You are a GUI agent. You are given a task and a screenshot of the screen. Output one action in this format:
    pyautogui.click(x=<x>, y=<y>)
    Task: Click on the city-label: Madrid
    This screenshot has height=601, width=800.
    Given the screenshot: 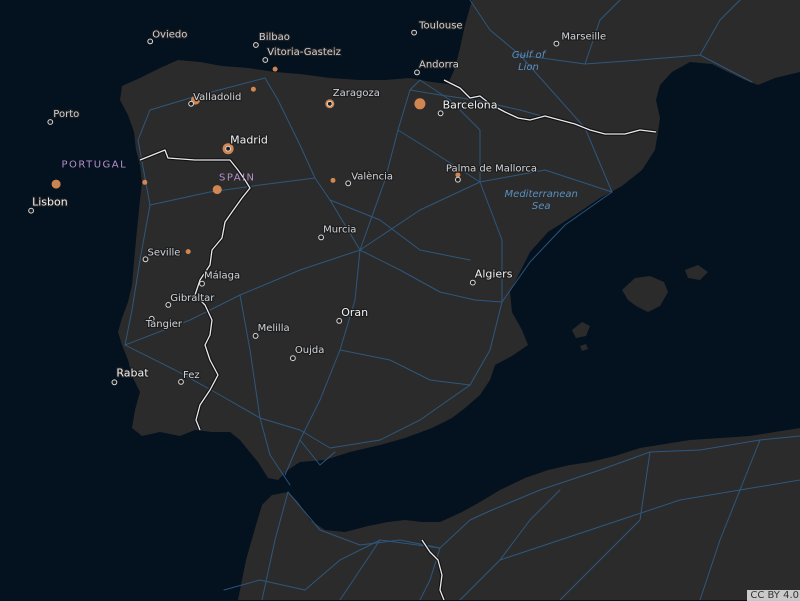 What is the action you would take?
    pyautogui.click(x=249, y=140)
    